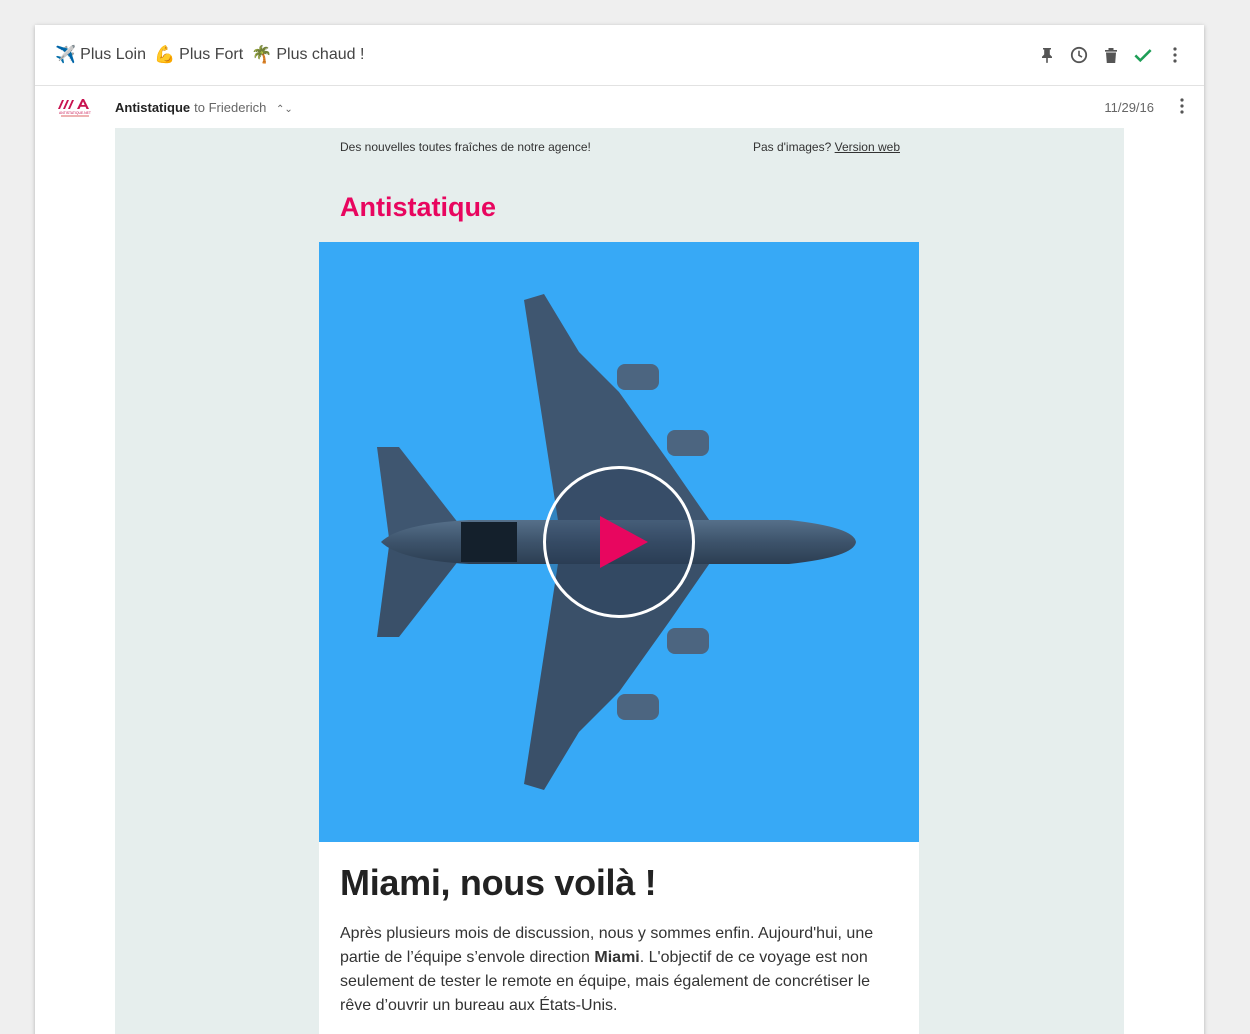  What do you see at coordinates (262, 54) in the screenshot?
I see `palm-tree-emoji: 🌴` at bounding box center [262, 54].